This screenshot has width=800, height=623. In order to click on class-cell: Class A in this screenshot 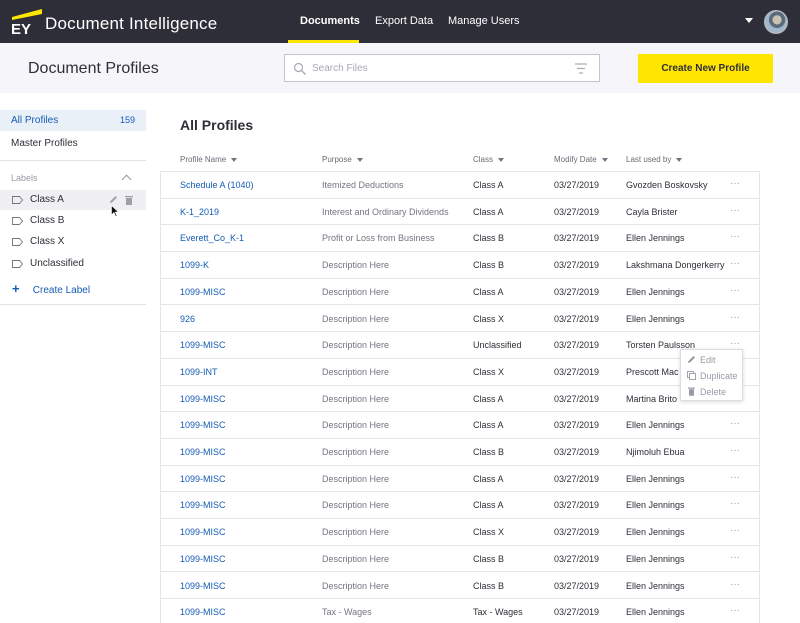, I will do `click(488, 211)`.